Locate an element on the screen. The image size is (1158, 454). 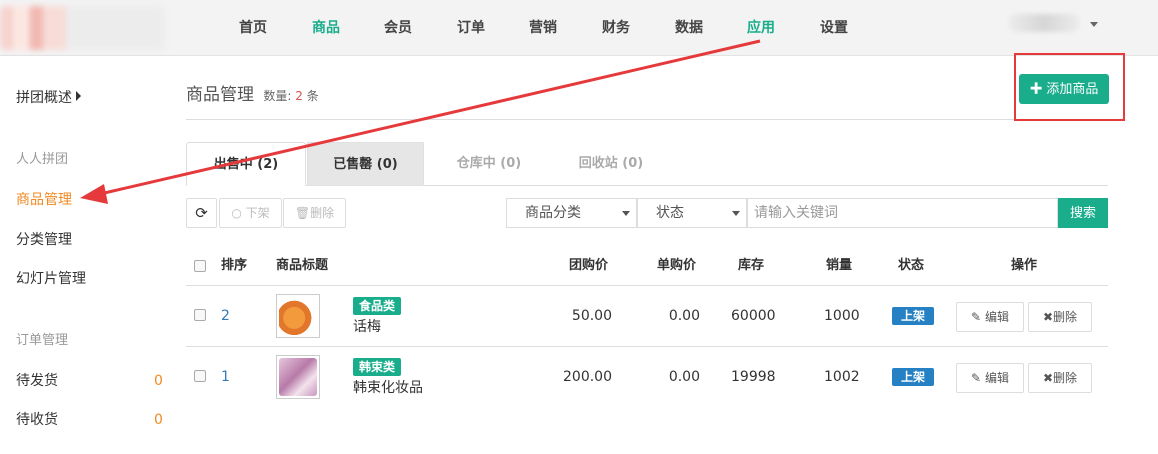
nav-products: 商品 is located at coordinates (326, 28).